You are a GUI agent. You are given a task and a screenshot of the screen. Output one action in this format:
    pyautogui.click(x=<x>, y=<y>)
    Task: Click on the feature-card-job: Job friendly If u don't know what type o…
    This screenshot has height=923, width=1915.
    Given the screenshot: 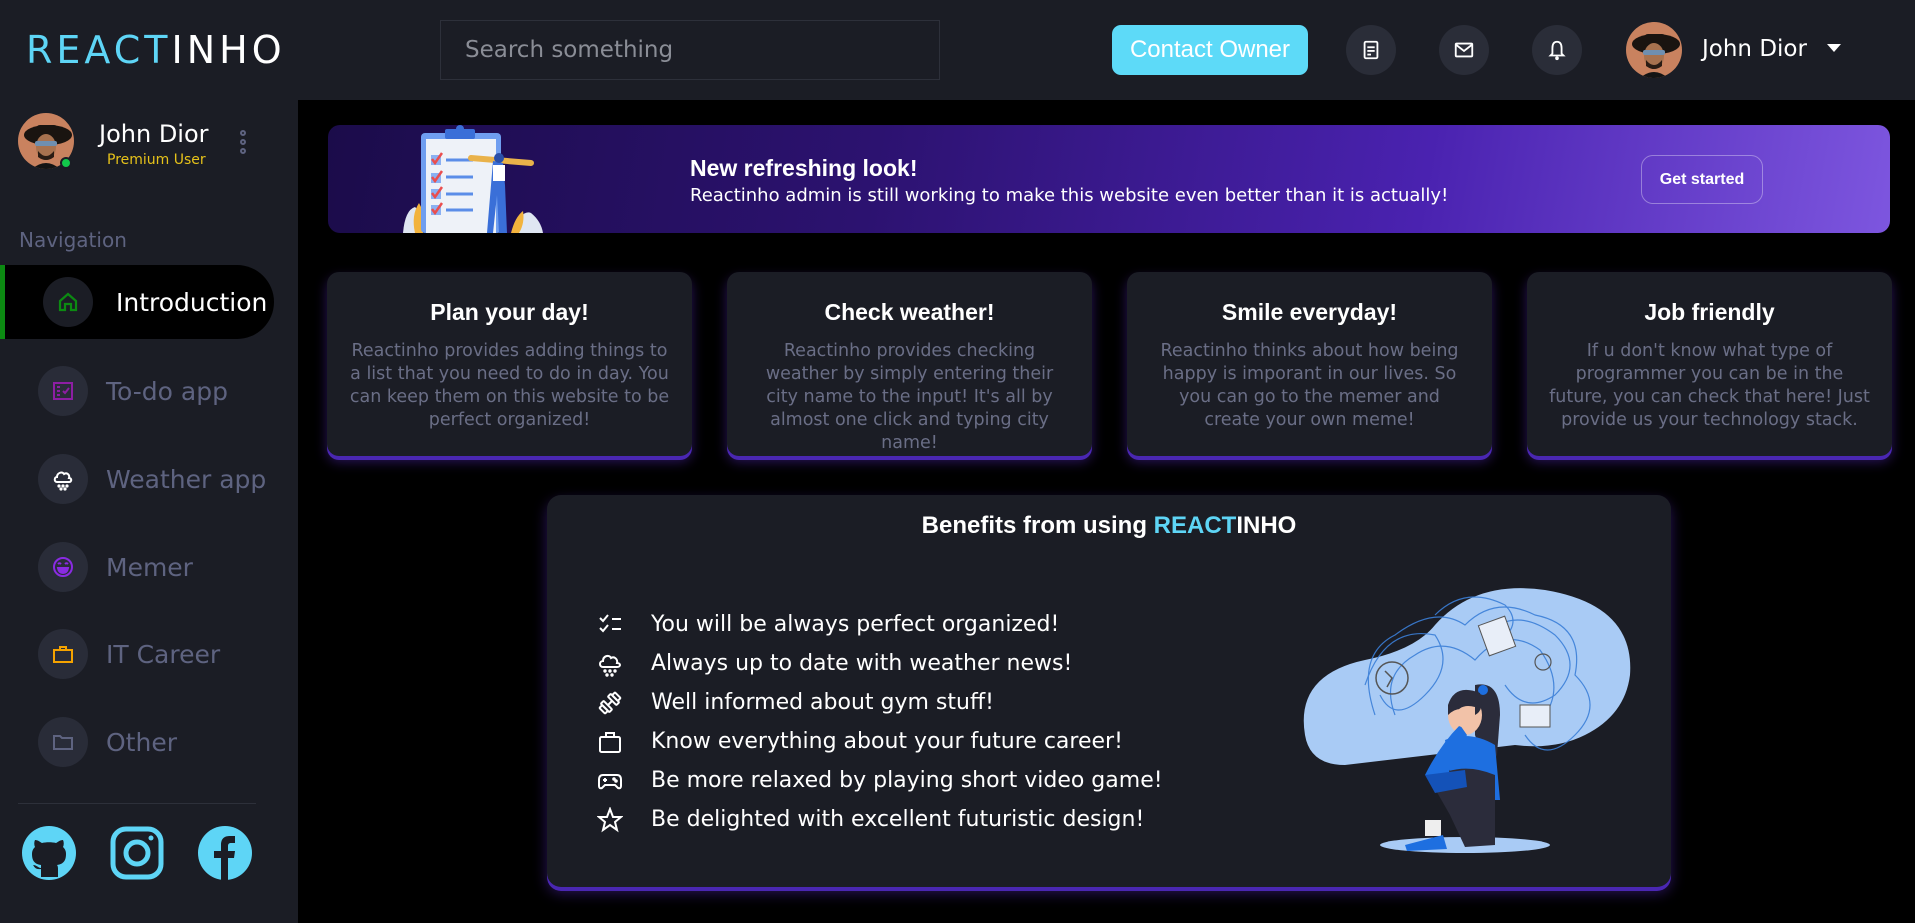 What is the action you would take?
    pyautogui.click(x=1709, y=364)
    